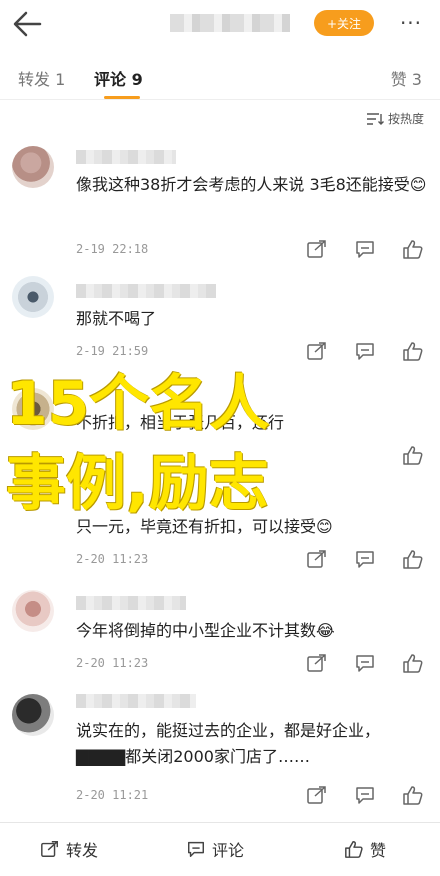  Describe the element at coordinates (405, 119) in the screenshot. I see `sort-label: 按热度` at that location.